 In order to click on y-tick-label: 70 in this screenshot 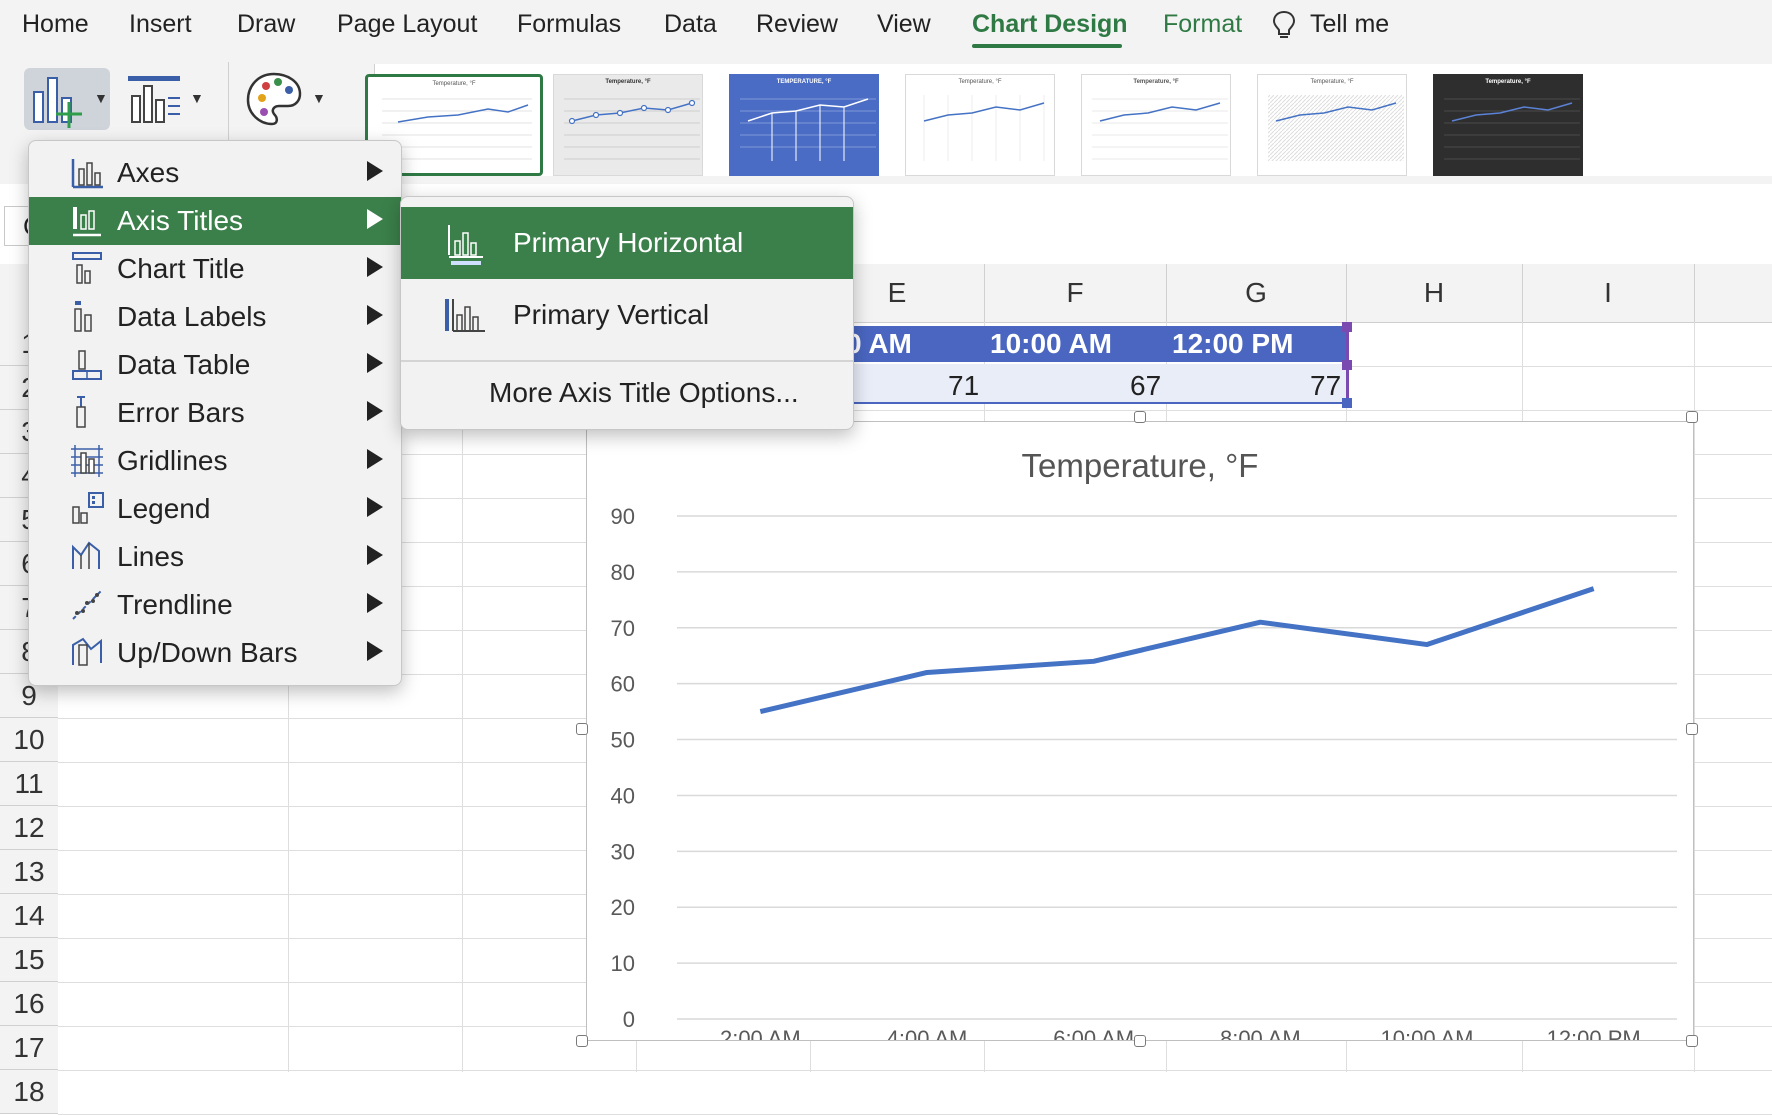, I will do `click(623, 628)`.